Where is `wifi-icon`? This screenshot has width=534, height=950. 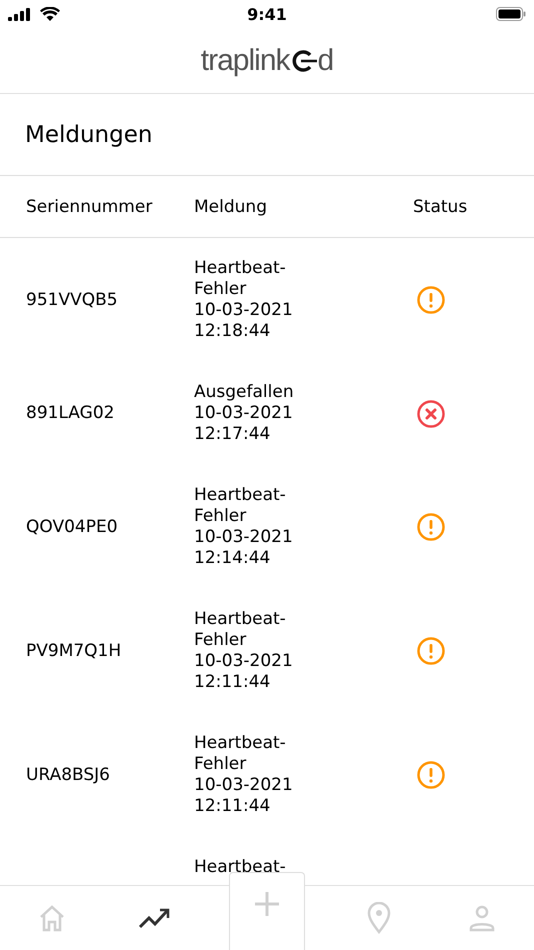 wifi-icon is located at coordinates (50, 14).